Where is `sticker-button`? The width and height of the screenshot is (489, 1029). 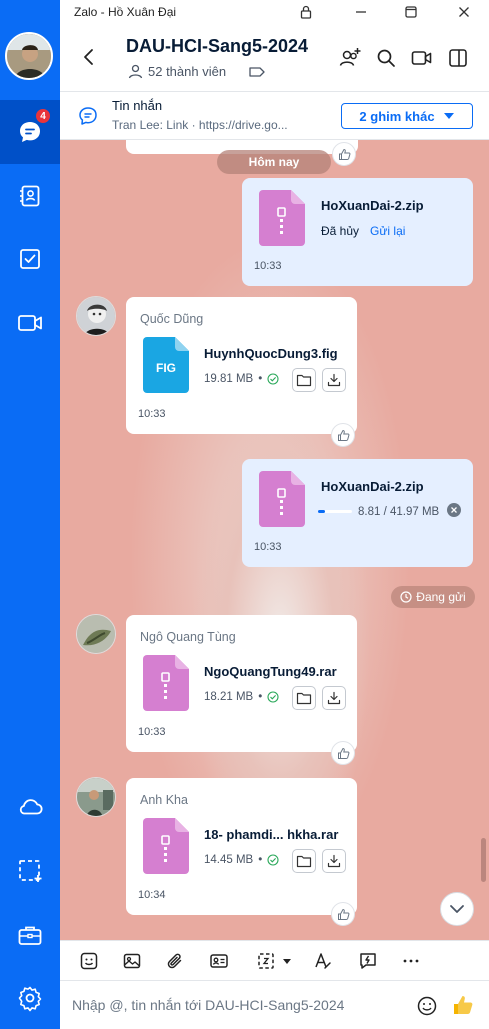
sticker-button is located at coordinates (89, 961).